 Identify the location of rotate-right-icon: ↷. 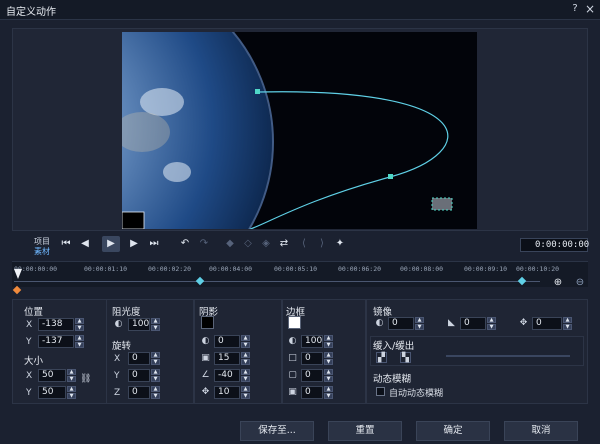
(204, 244).